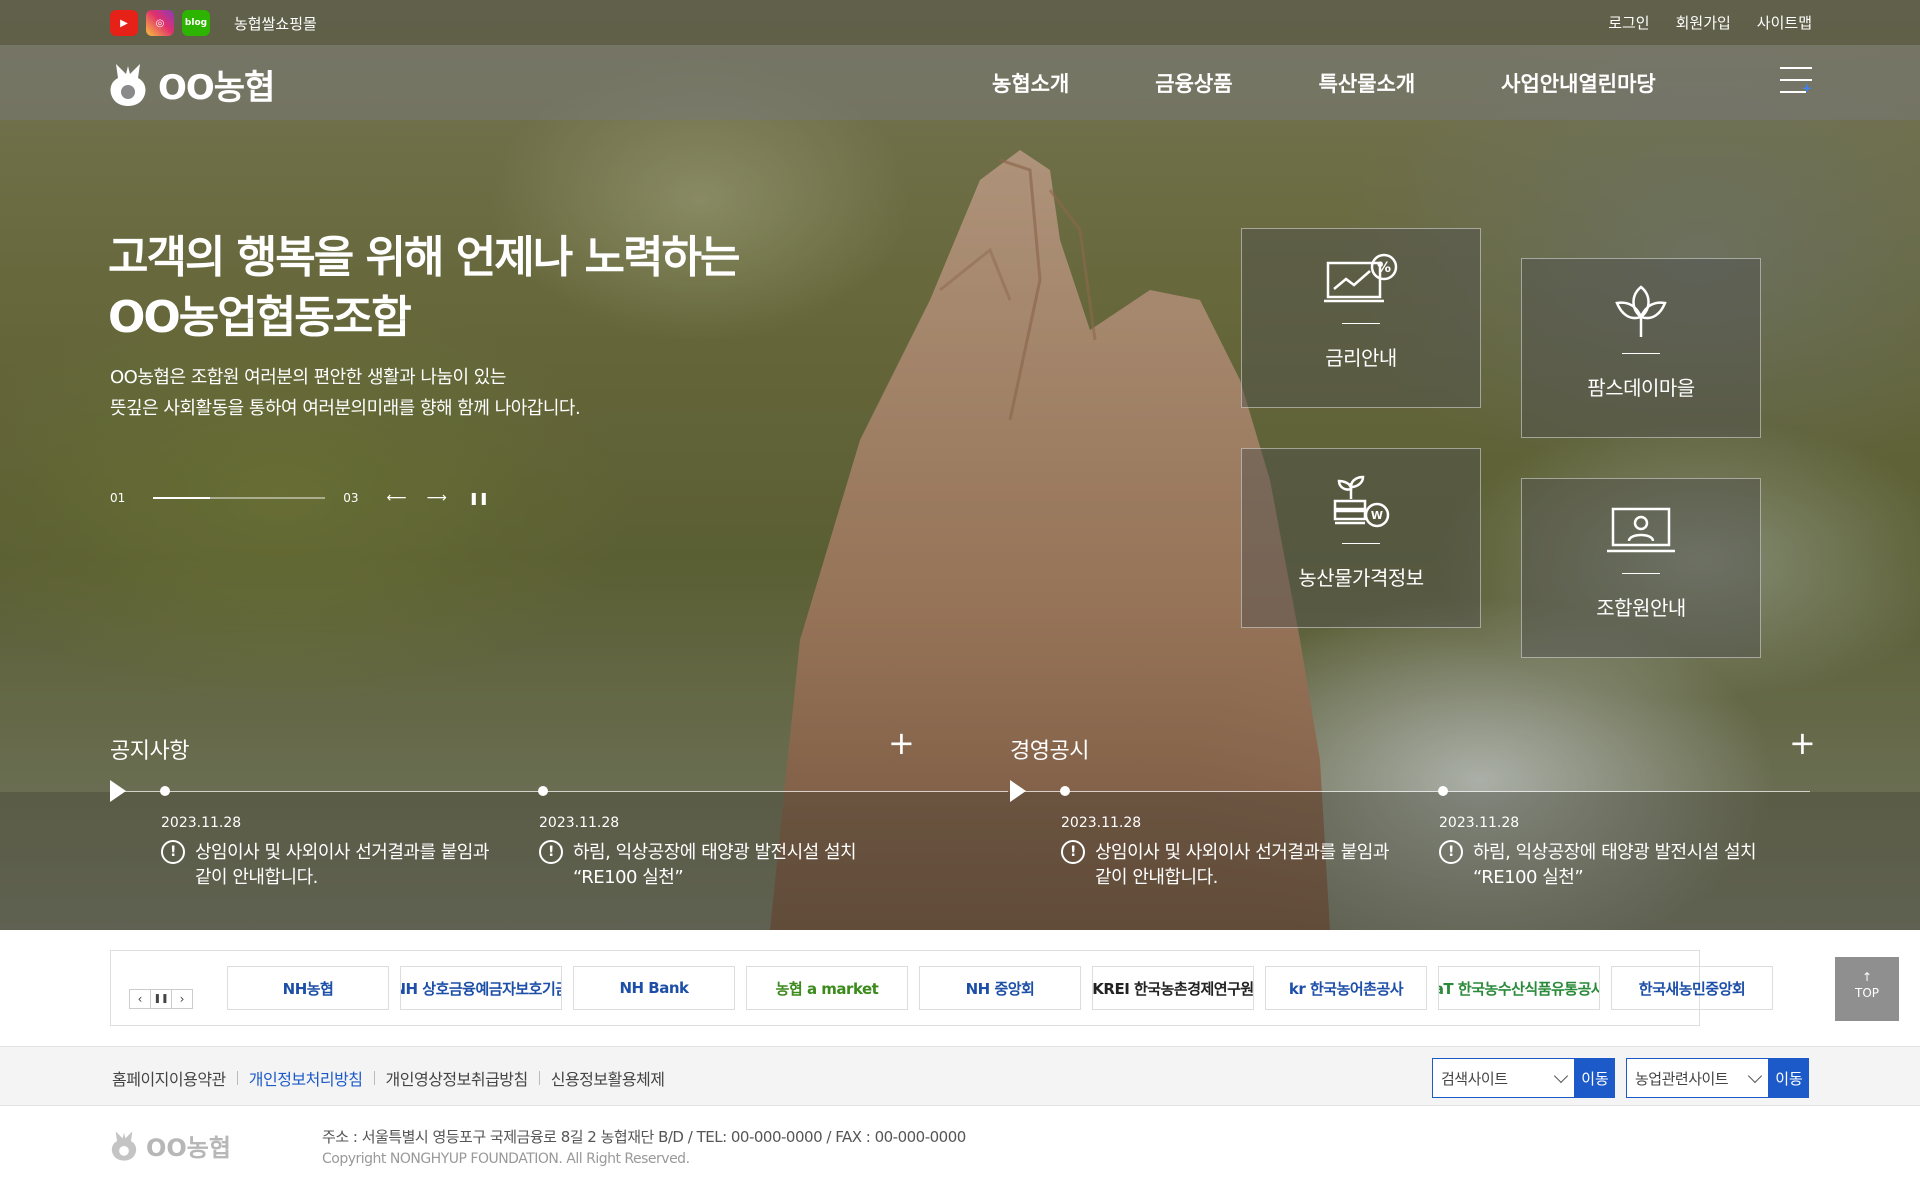 This screenshot has height=1195, width=1920. I want to click on blog-icon: blog, so click(196, 23).